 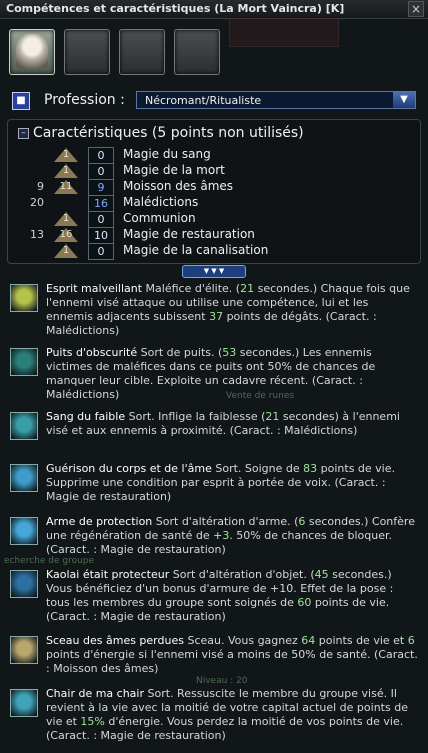 I want to click on skill-value: 37, so click(x=216, y=316).